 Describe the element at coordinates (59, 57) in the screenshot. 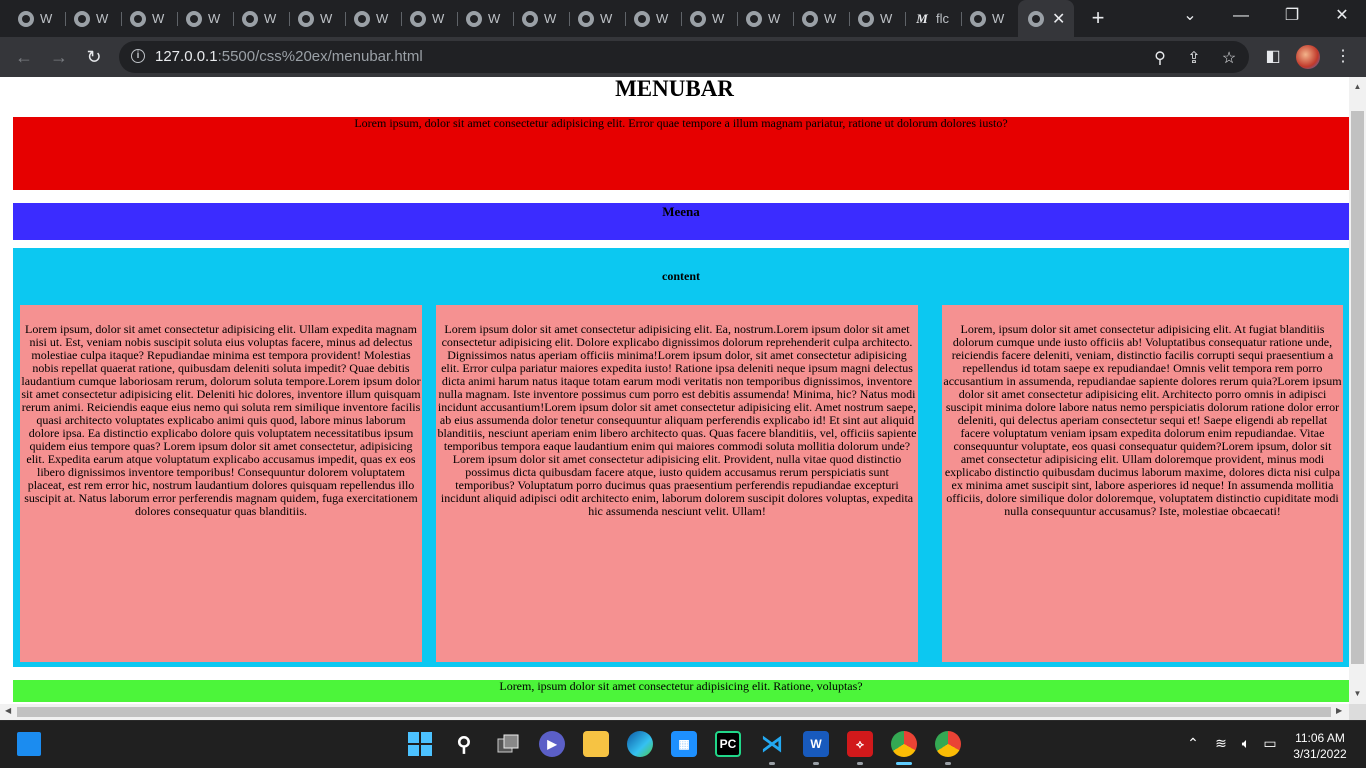

I see `forward-icon: →` at that location.